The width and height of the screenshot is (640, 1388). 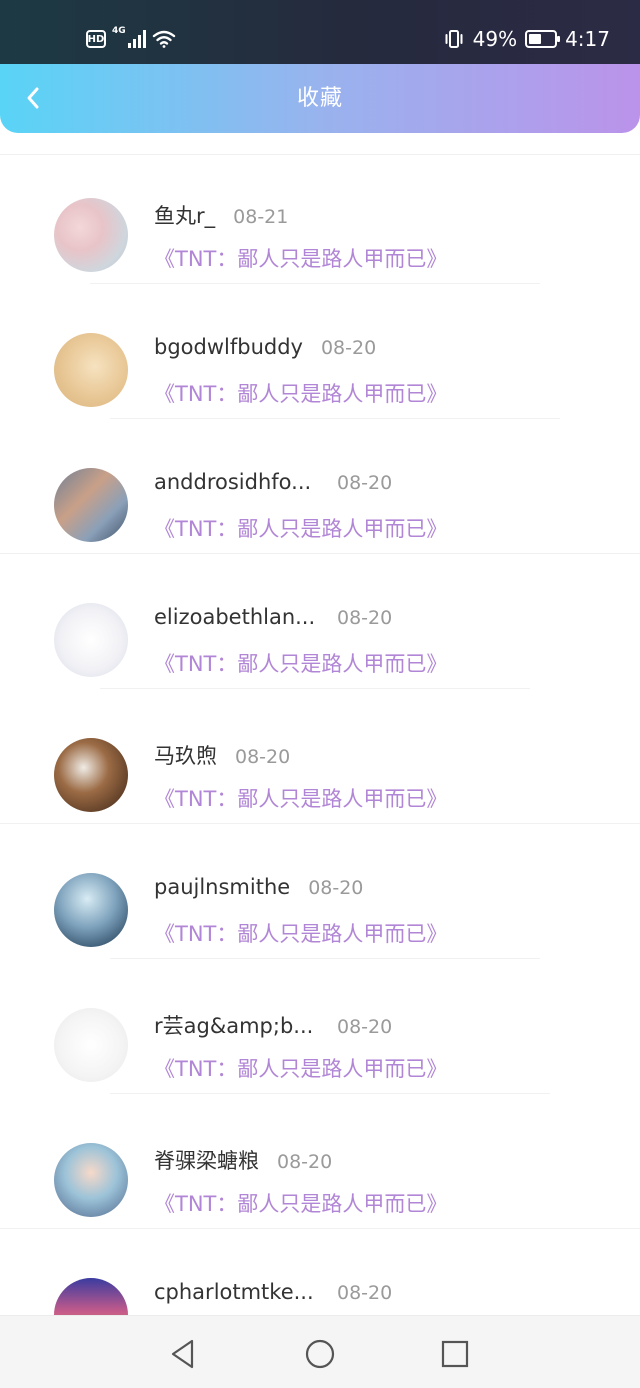 I want to click on battery-percent: 49%, so click(x=495, y=39).